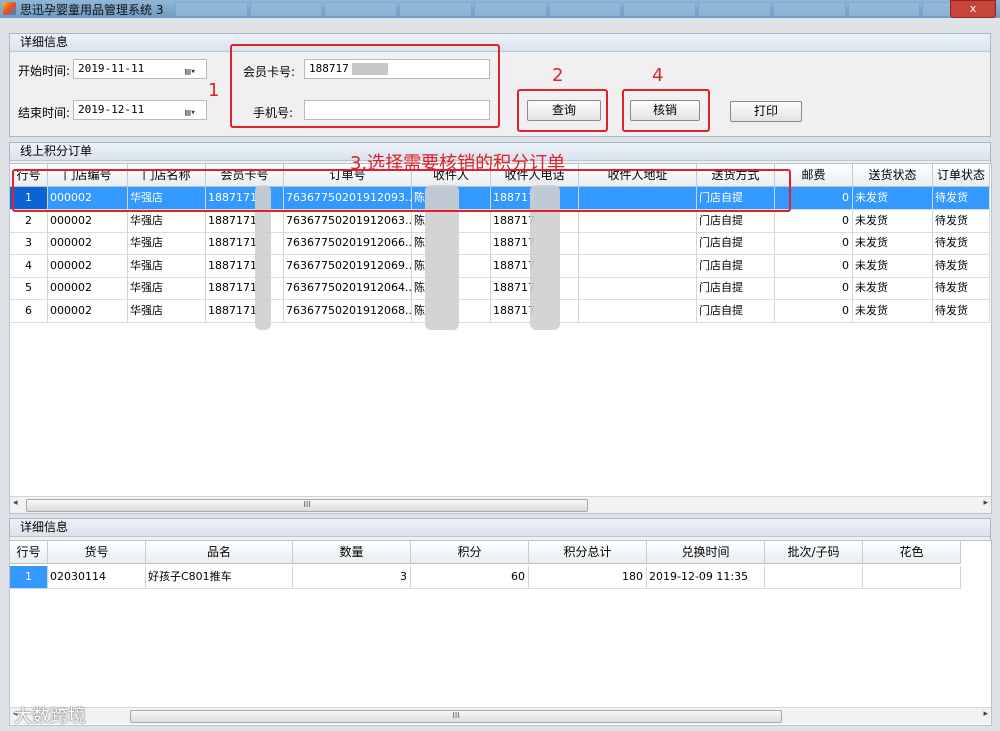  What do you see at coordinates (706, 552) in the screenshot?
I see `details-column-header: 兑换时间` at bounding box center [706, 552].